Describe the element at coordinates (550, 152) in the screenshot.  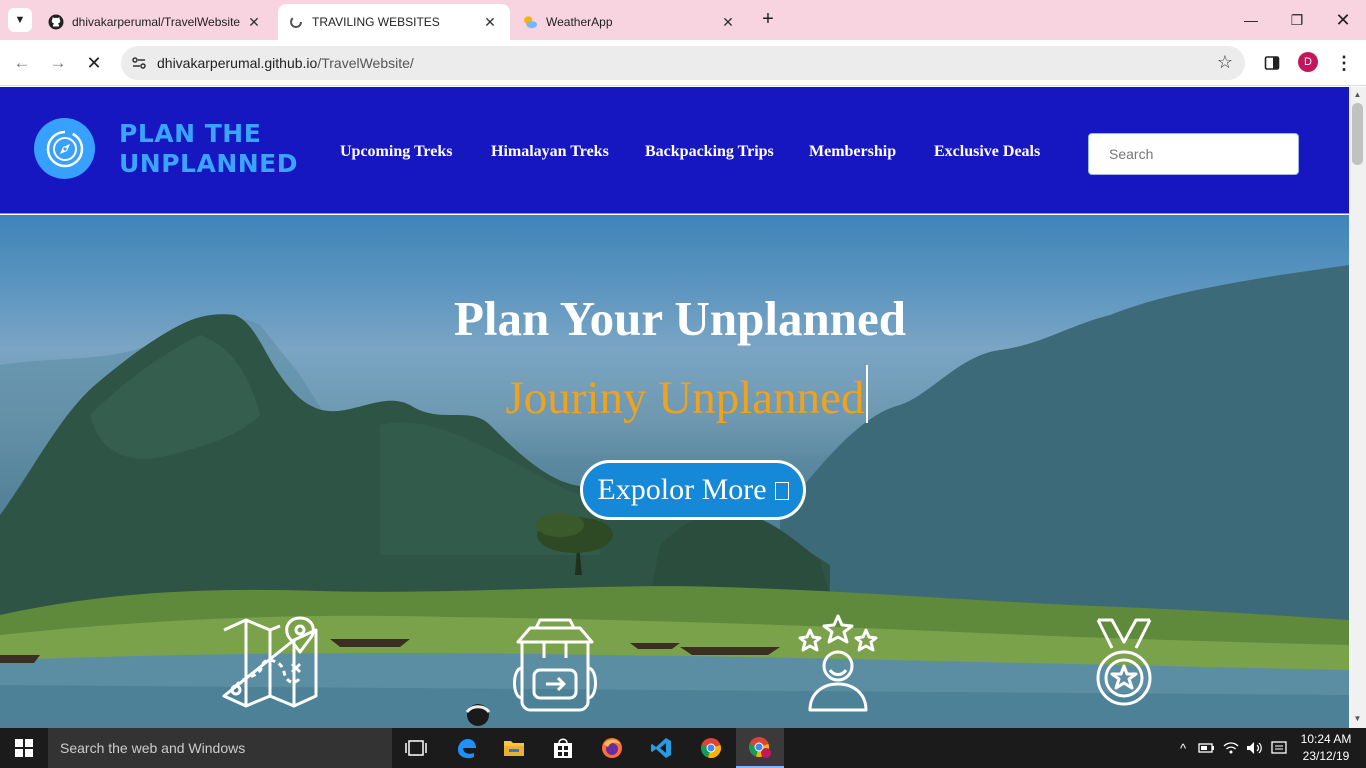
I see `nav-himalayan-treks: Himalayan Treks` at that location.